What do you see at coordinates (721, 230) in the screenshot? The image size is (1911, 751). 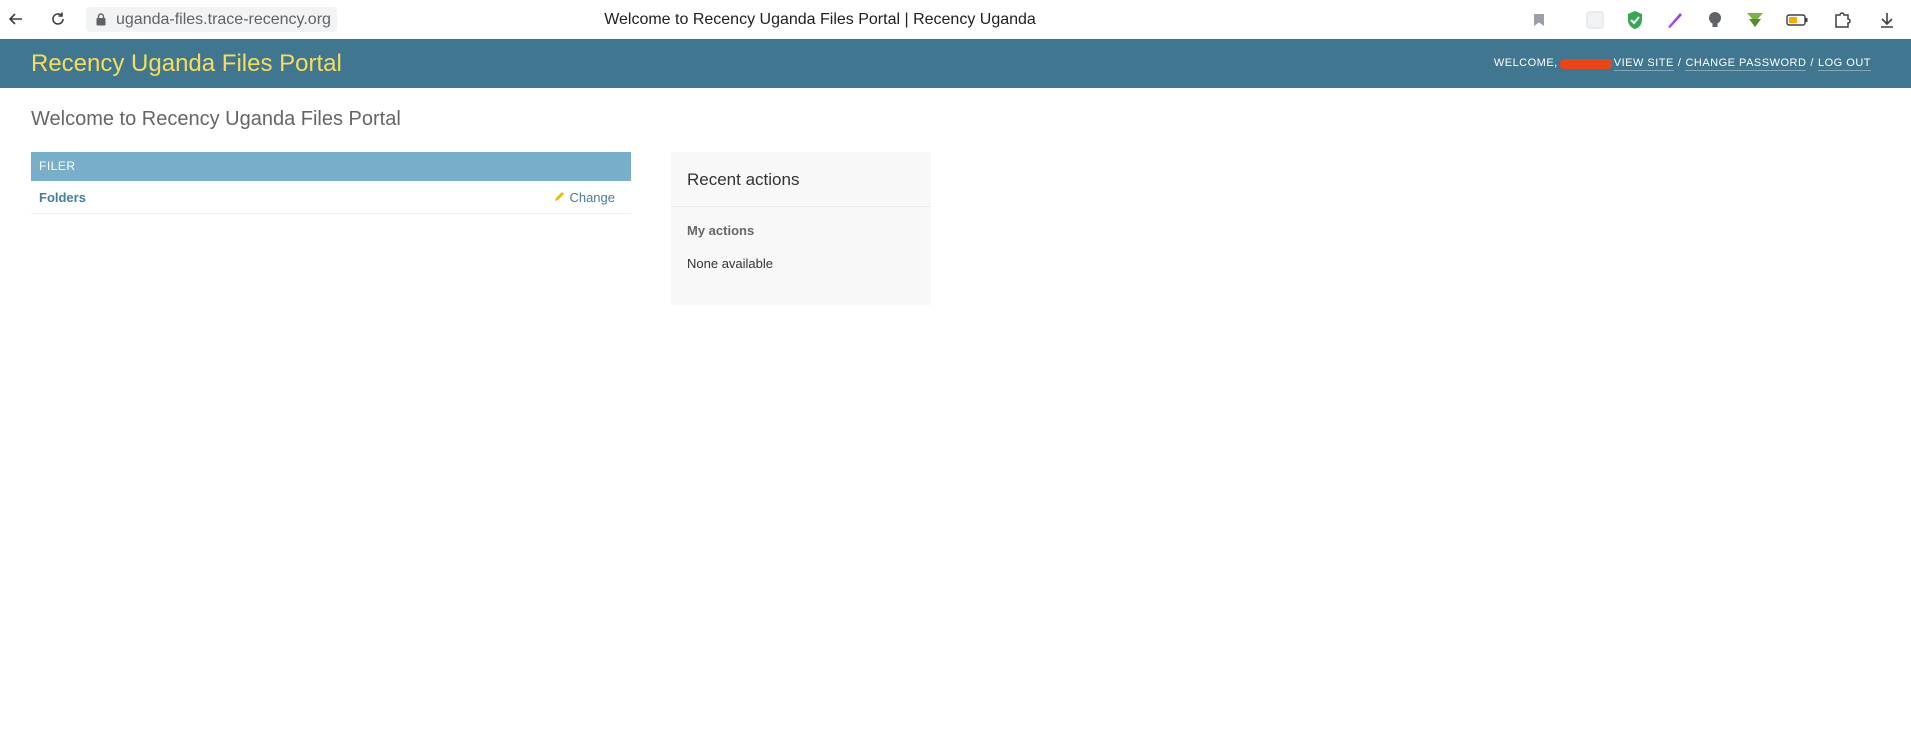 I see `my-actions-heading: My actions` at bounding box center [721, 230].